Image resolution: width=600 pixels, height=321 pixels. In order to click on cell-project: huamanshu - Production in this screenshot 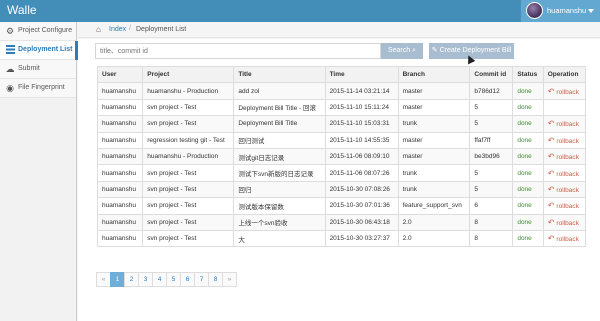, I will do `click(188, 91)`.